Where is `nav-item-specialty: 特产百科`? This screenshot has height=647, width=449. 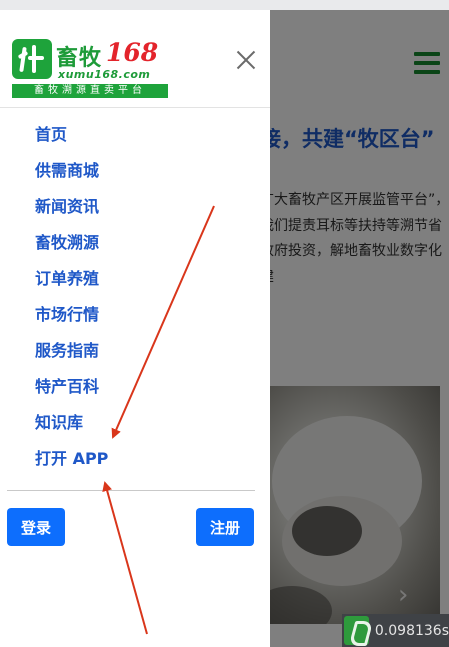 nav-item-specialty: 特产百科 is located at coordinates (135, 387).